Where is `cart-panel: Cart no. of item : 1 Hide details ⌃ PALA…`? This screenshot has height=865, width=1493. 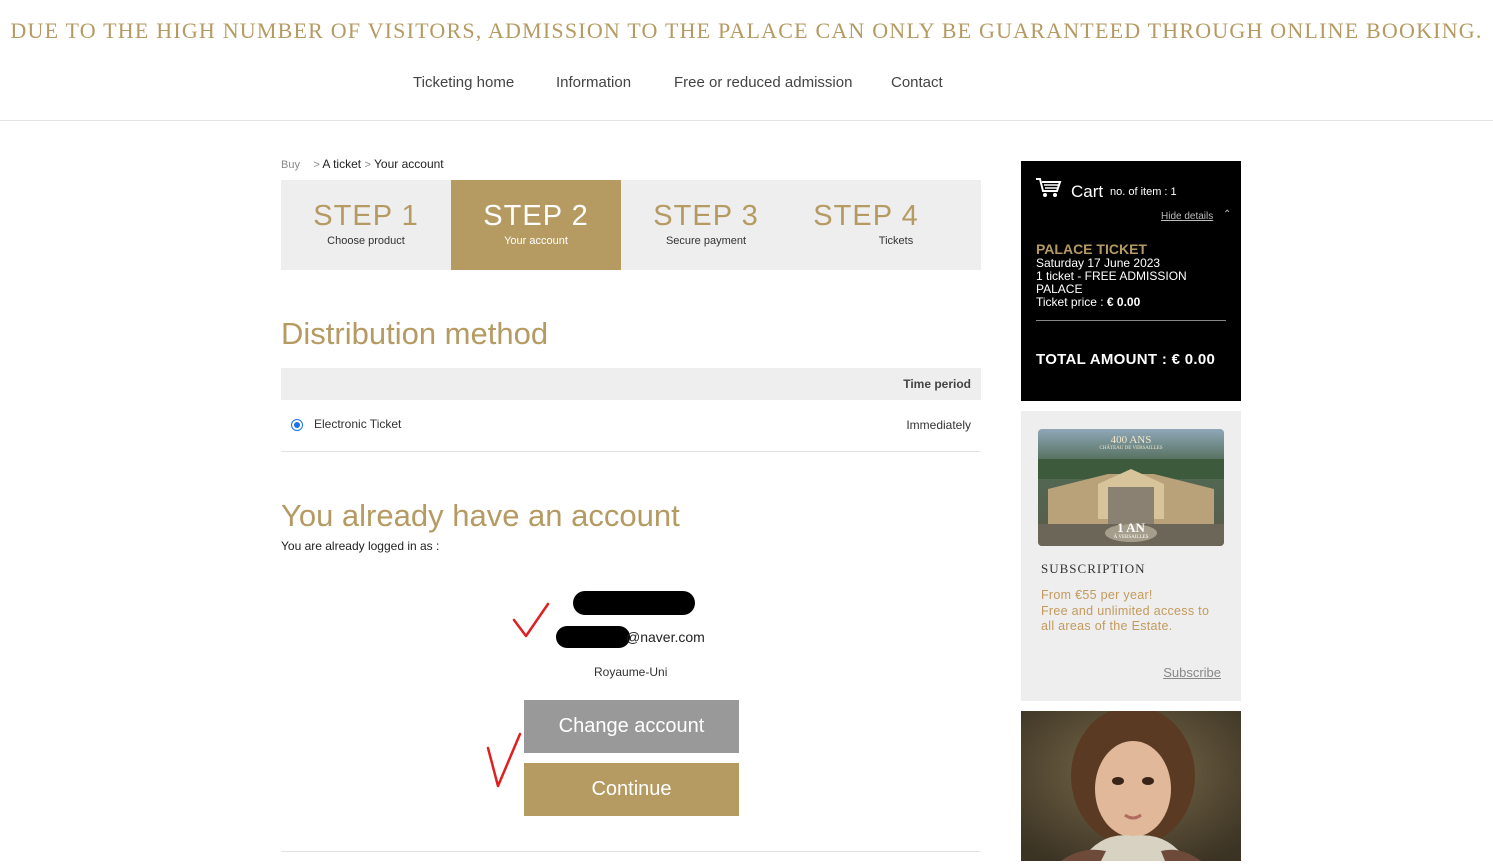
cart-panel: Cart no. of item : 1 Hide details ⌃ PALA… is located at coordinates (1131, 281).